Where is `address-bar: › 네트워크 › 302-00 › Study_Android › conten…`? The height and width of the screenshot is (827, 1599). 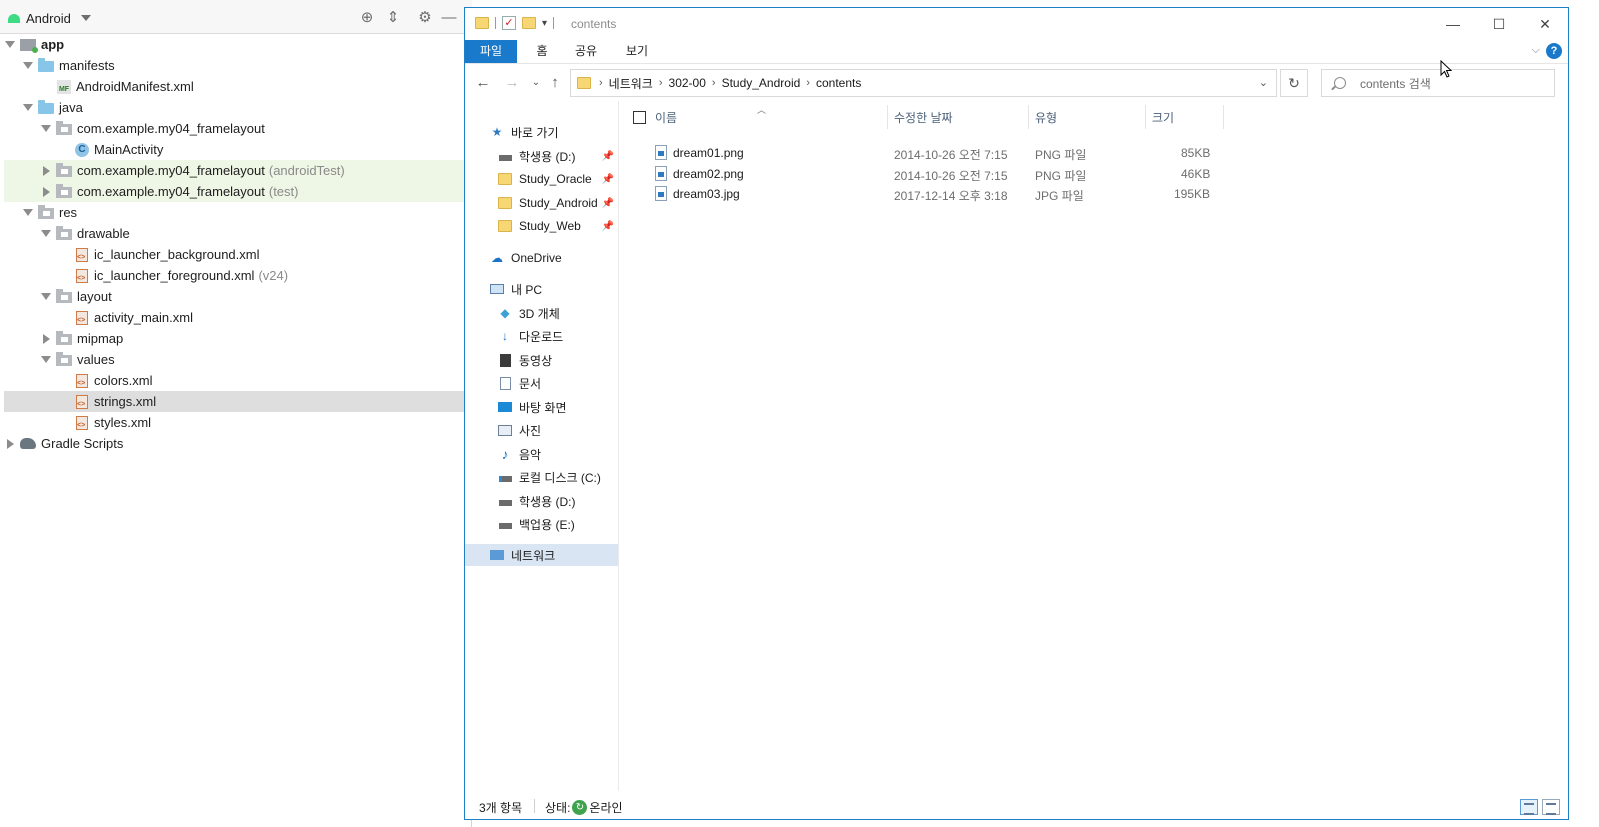 address-bar: › 네트워크 › 302-00 › Study_Android › conten… is located at coordinates (923, 83).